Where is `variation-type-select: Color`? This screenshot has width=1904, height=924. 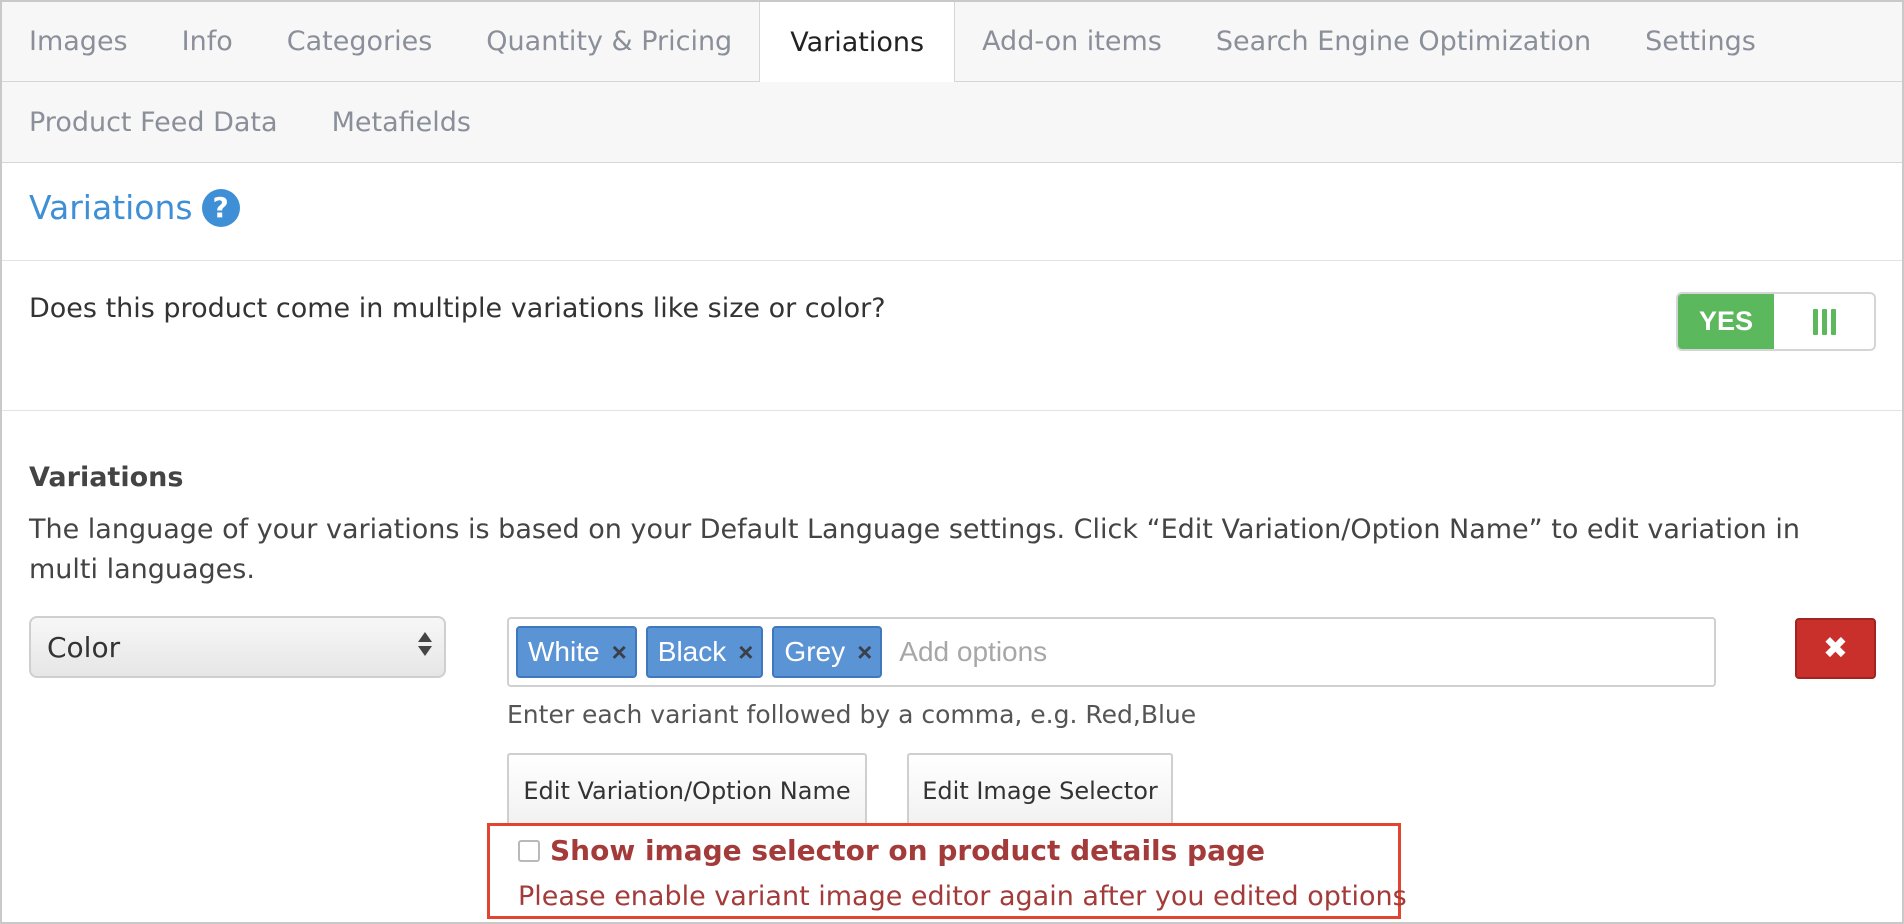 variation-type-select: Color is located at coordinates (237, 647).